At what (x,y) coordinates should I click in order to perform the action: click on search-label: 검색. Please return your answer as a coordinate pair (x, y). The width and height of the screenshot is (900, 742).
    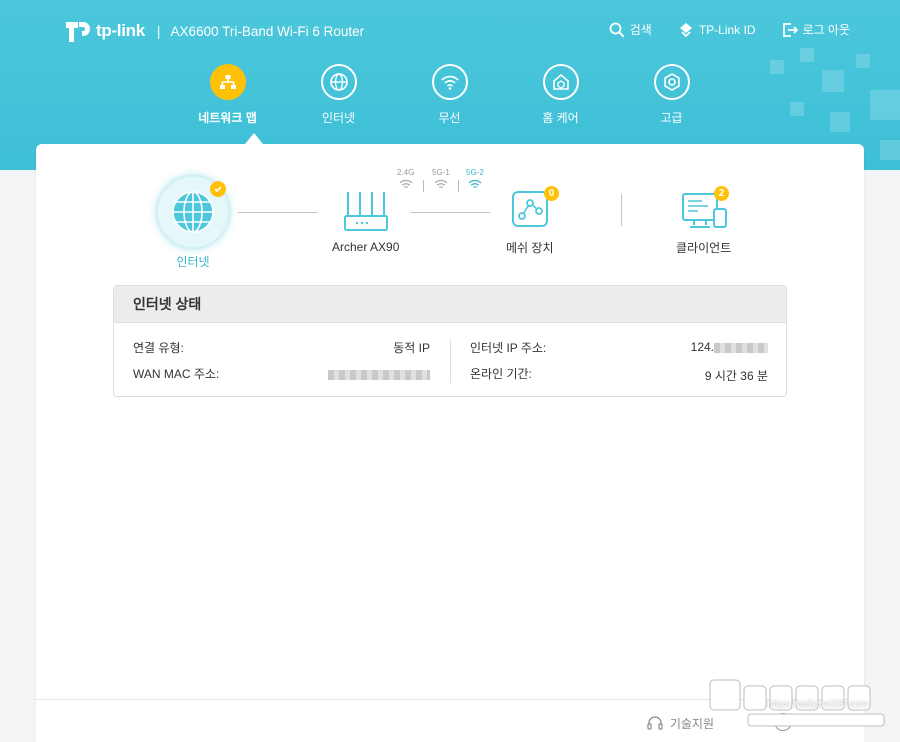
    Looking at the image, I should click on (640, 30).